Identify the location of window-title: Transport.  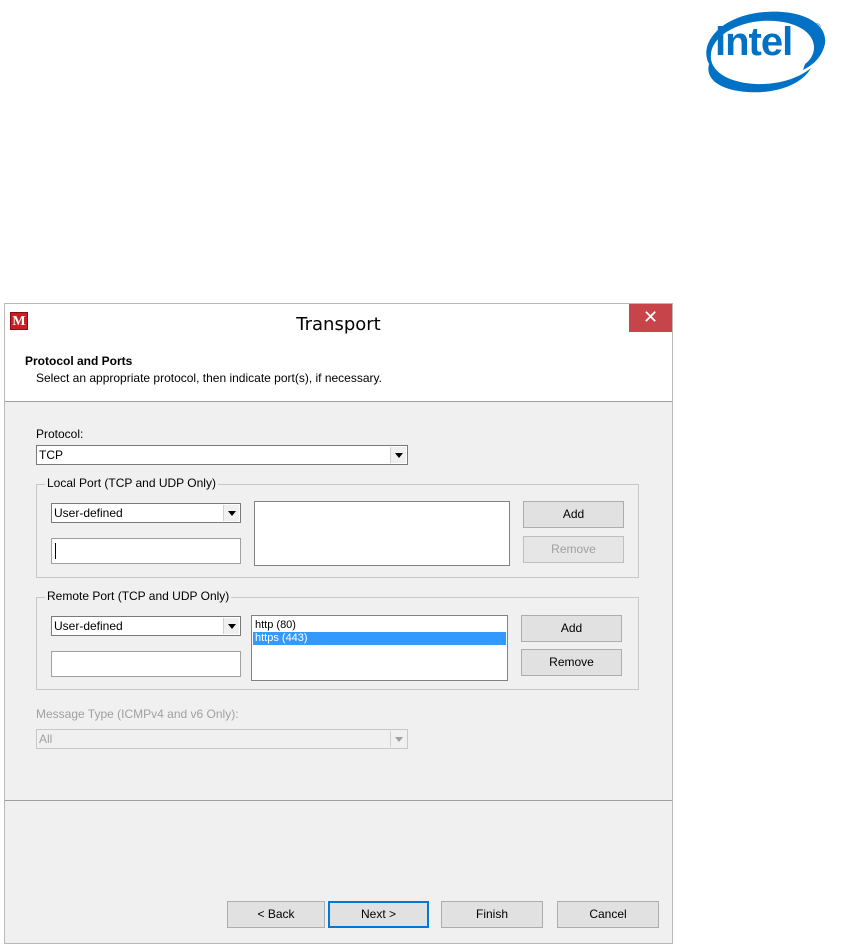
(338, 324).